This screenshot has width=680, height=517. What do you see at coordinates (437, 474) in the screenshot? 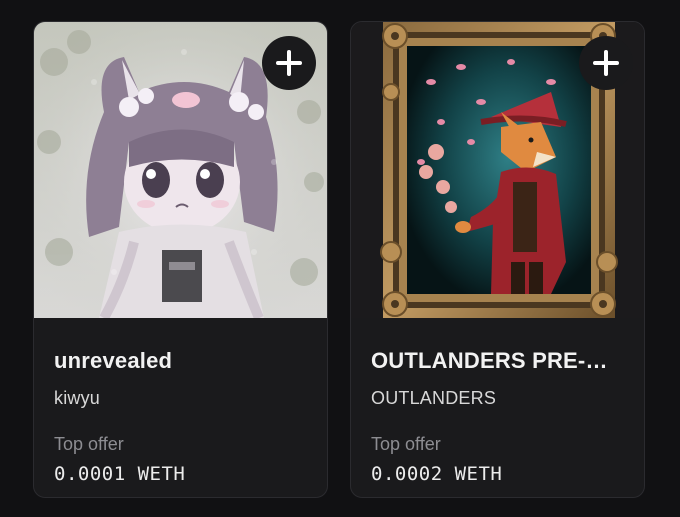
I see `top-offer-value: 0.0002 WETH` at bounding box center [437, 474].